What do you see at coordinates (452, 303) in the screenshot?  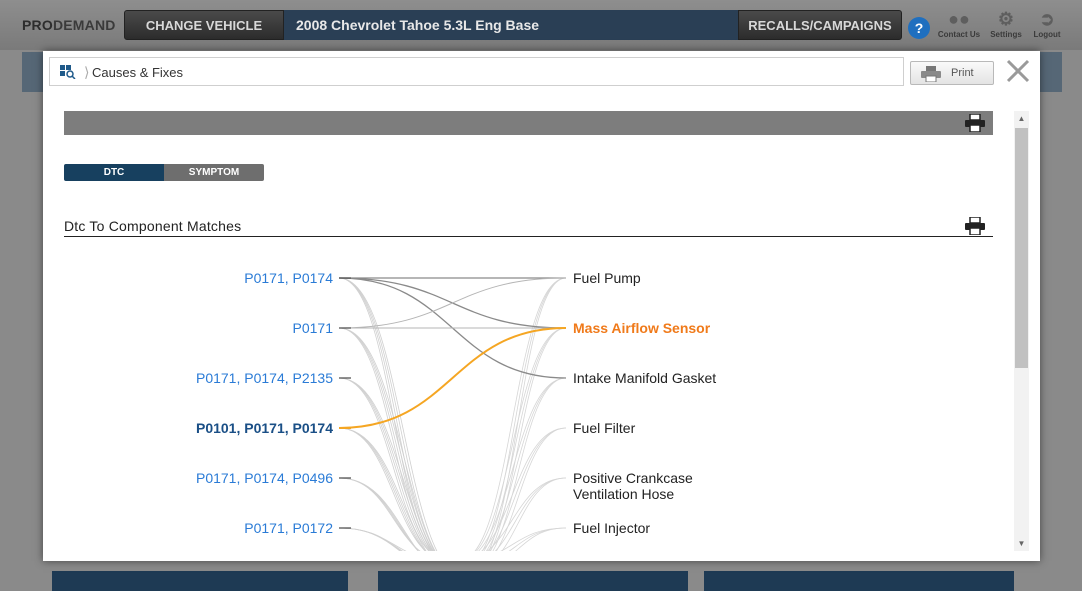 I see `match-link` at bounding box center [452, 303].